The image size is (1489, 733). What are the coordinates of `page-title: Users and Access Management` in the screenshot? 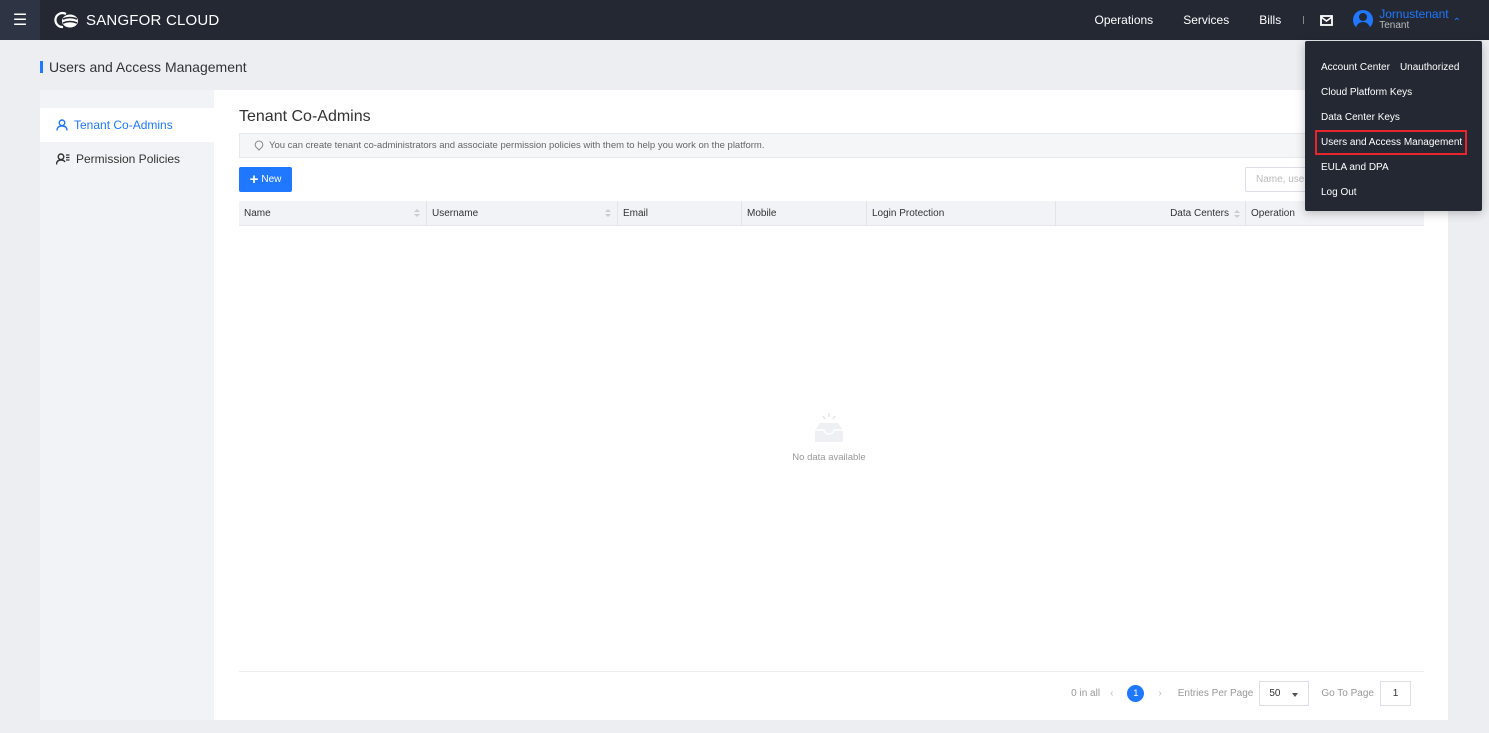 It's located at (143, 67).